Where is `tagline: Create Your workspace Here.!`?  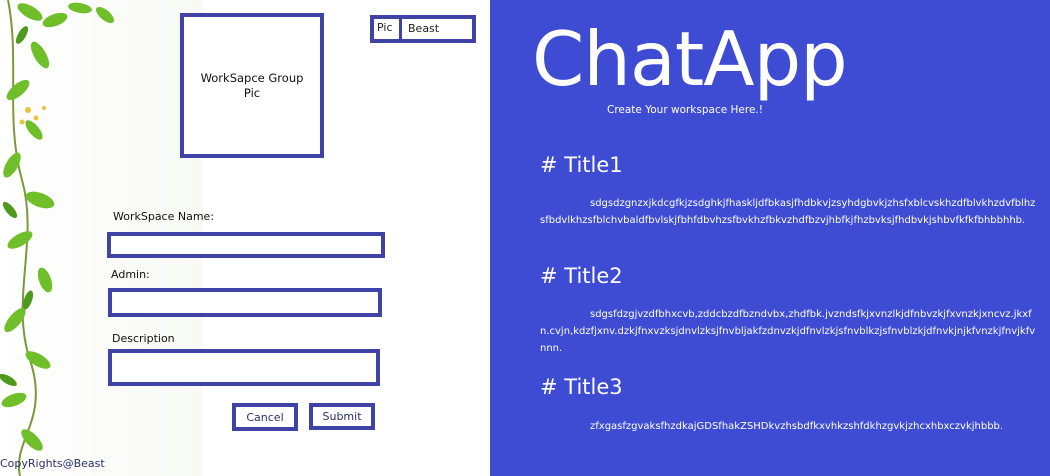
tagline: Create Your workspace Here.! is located at coordinates (685, 110).